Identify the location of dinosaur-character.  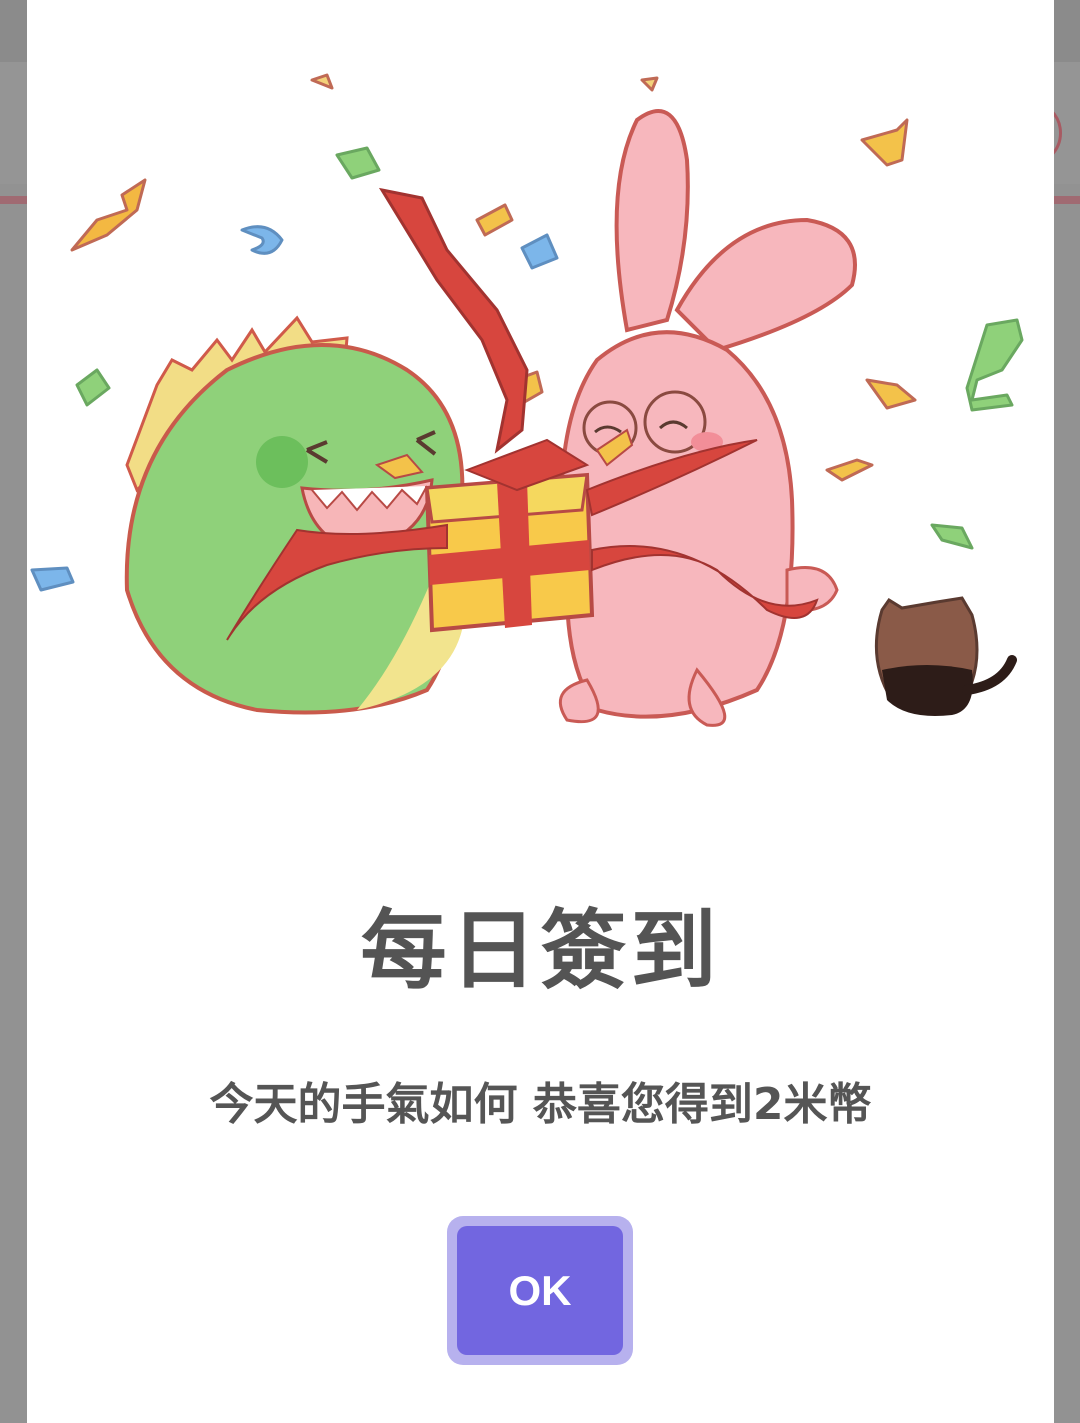
(294, 515).